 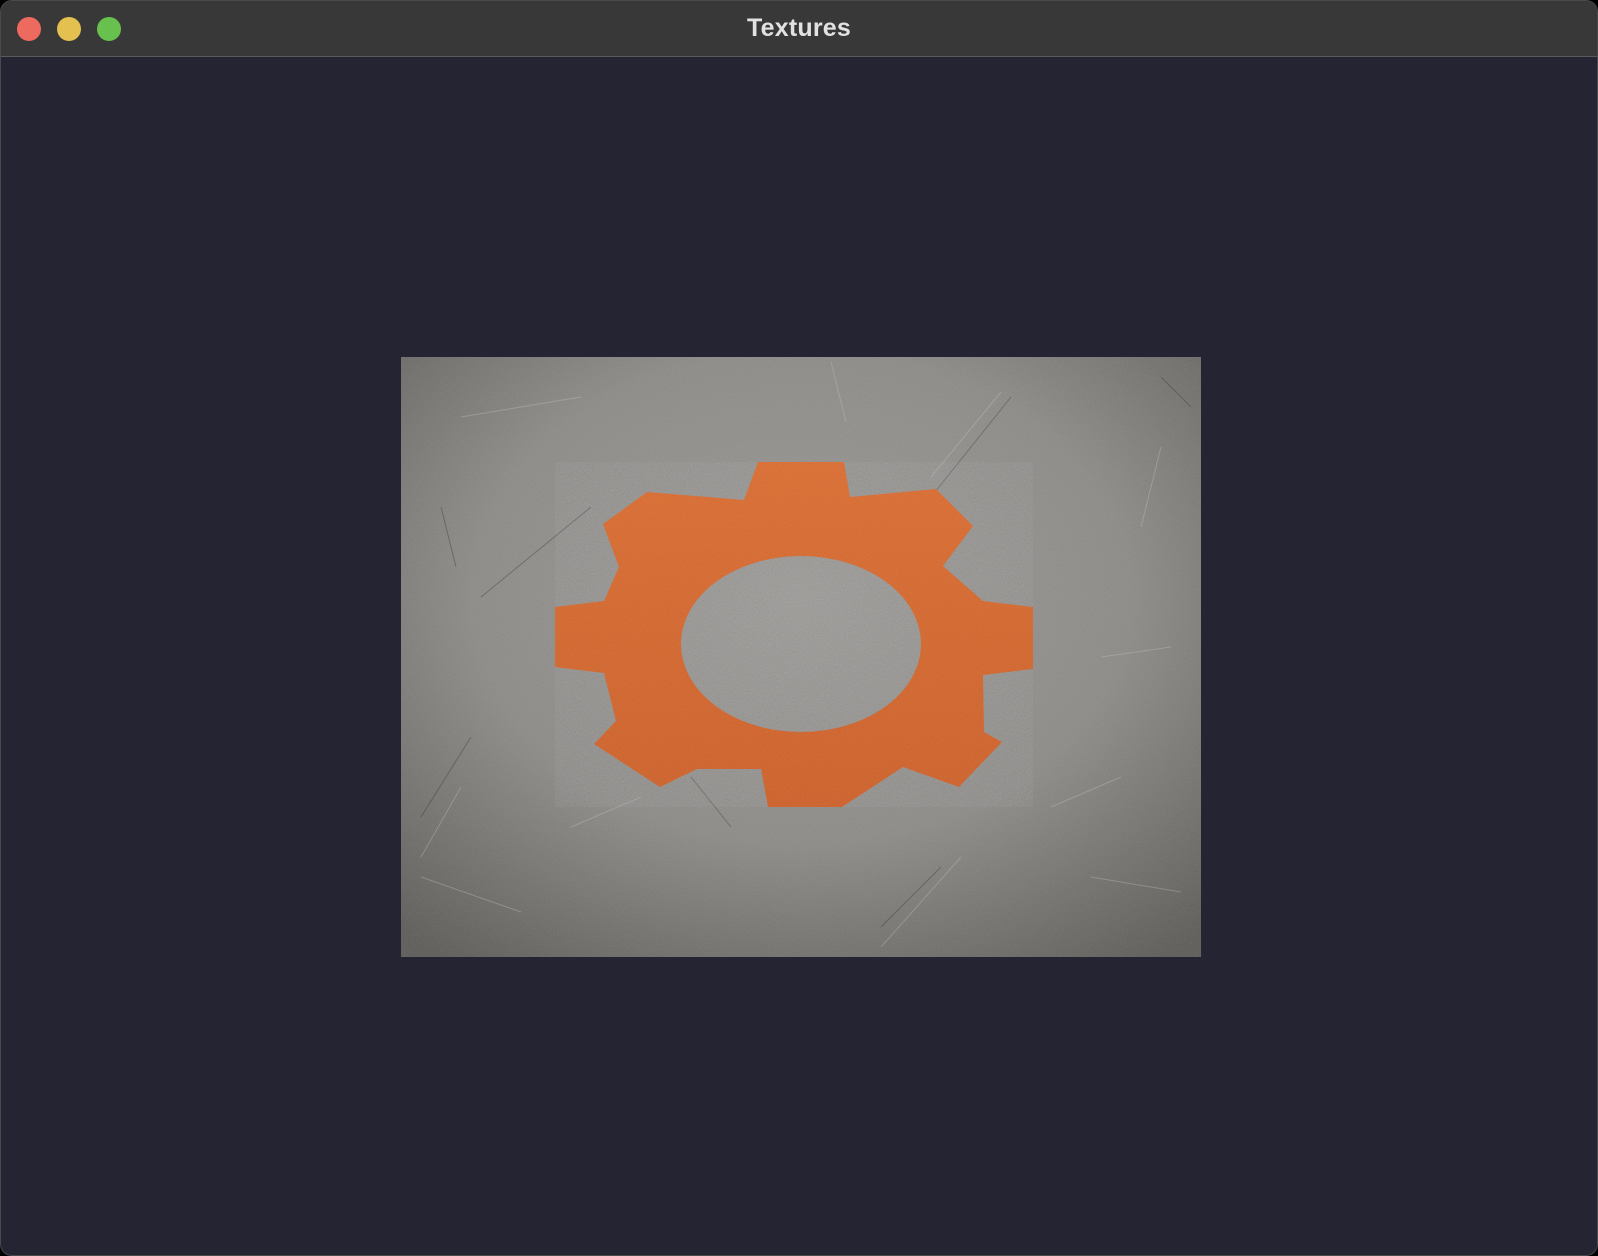 I want to click on title-bar: Textures, so click(x=799, y=29).